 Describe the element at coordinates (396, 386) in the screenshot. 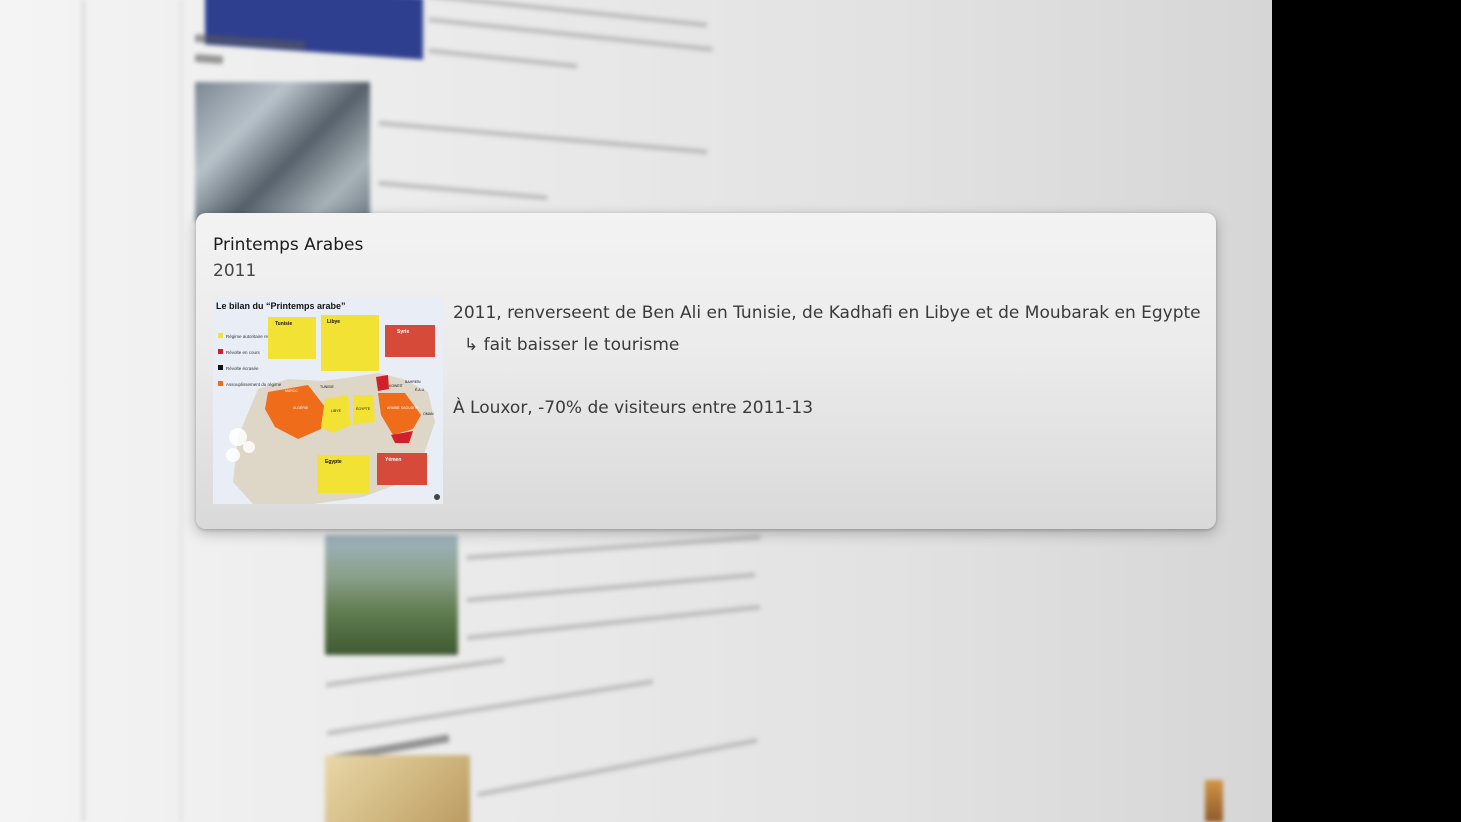

I see `country-label: KOWEÏT` at that location.